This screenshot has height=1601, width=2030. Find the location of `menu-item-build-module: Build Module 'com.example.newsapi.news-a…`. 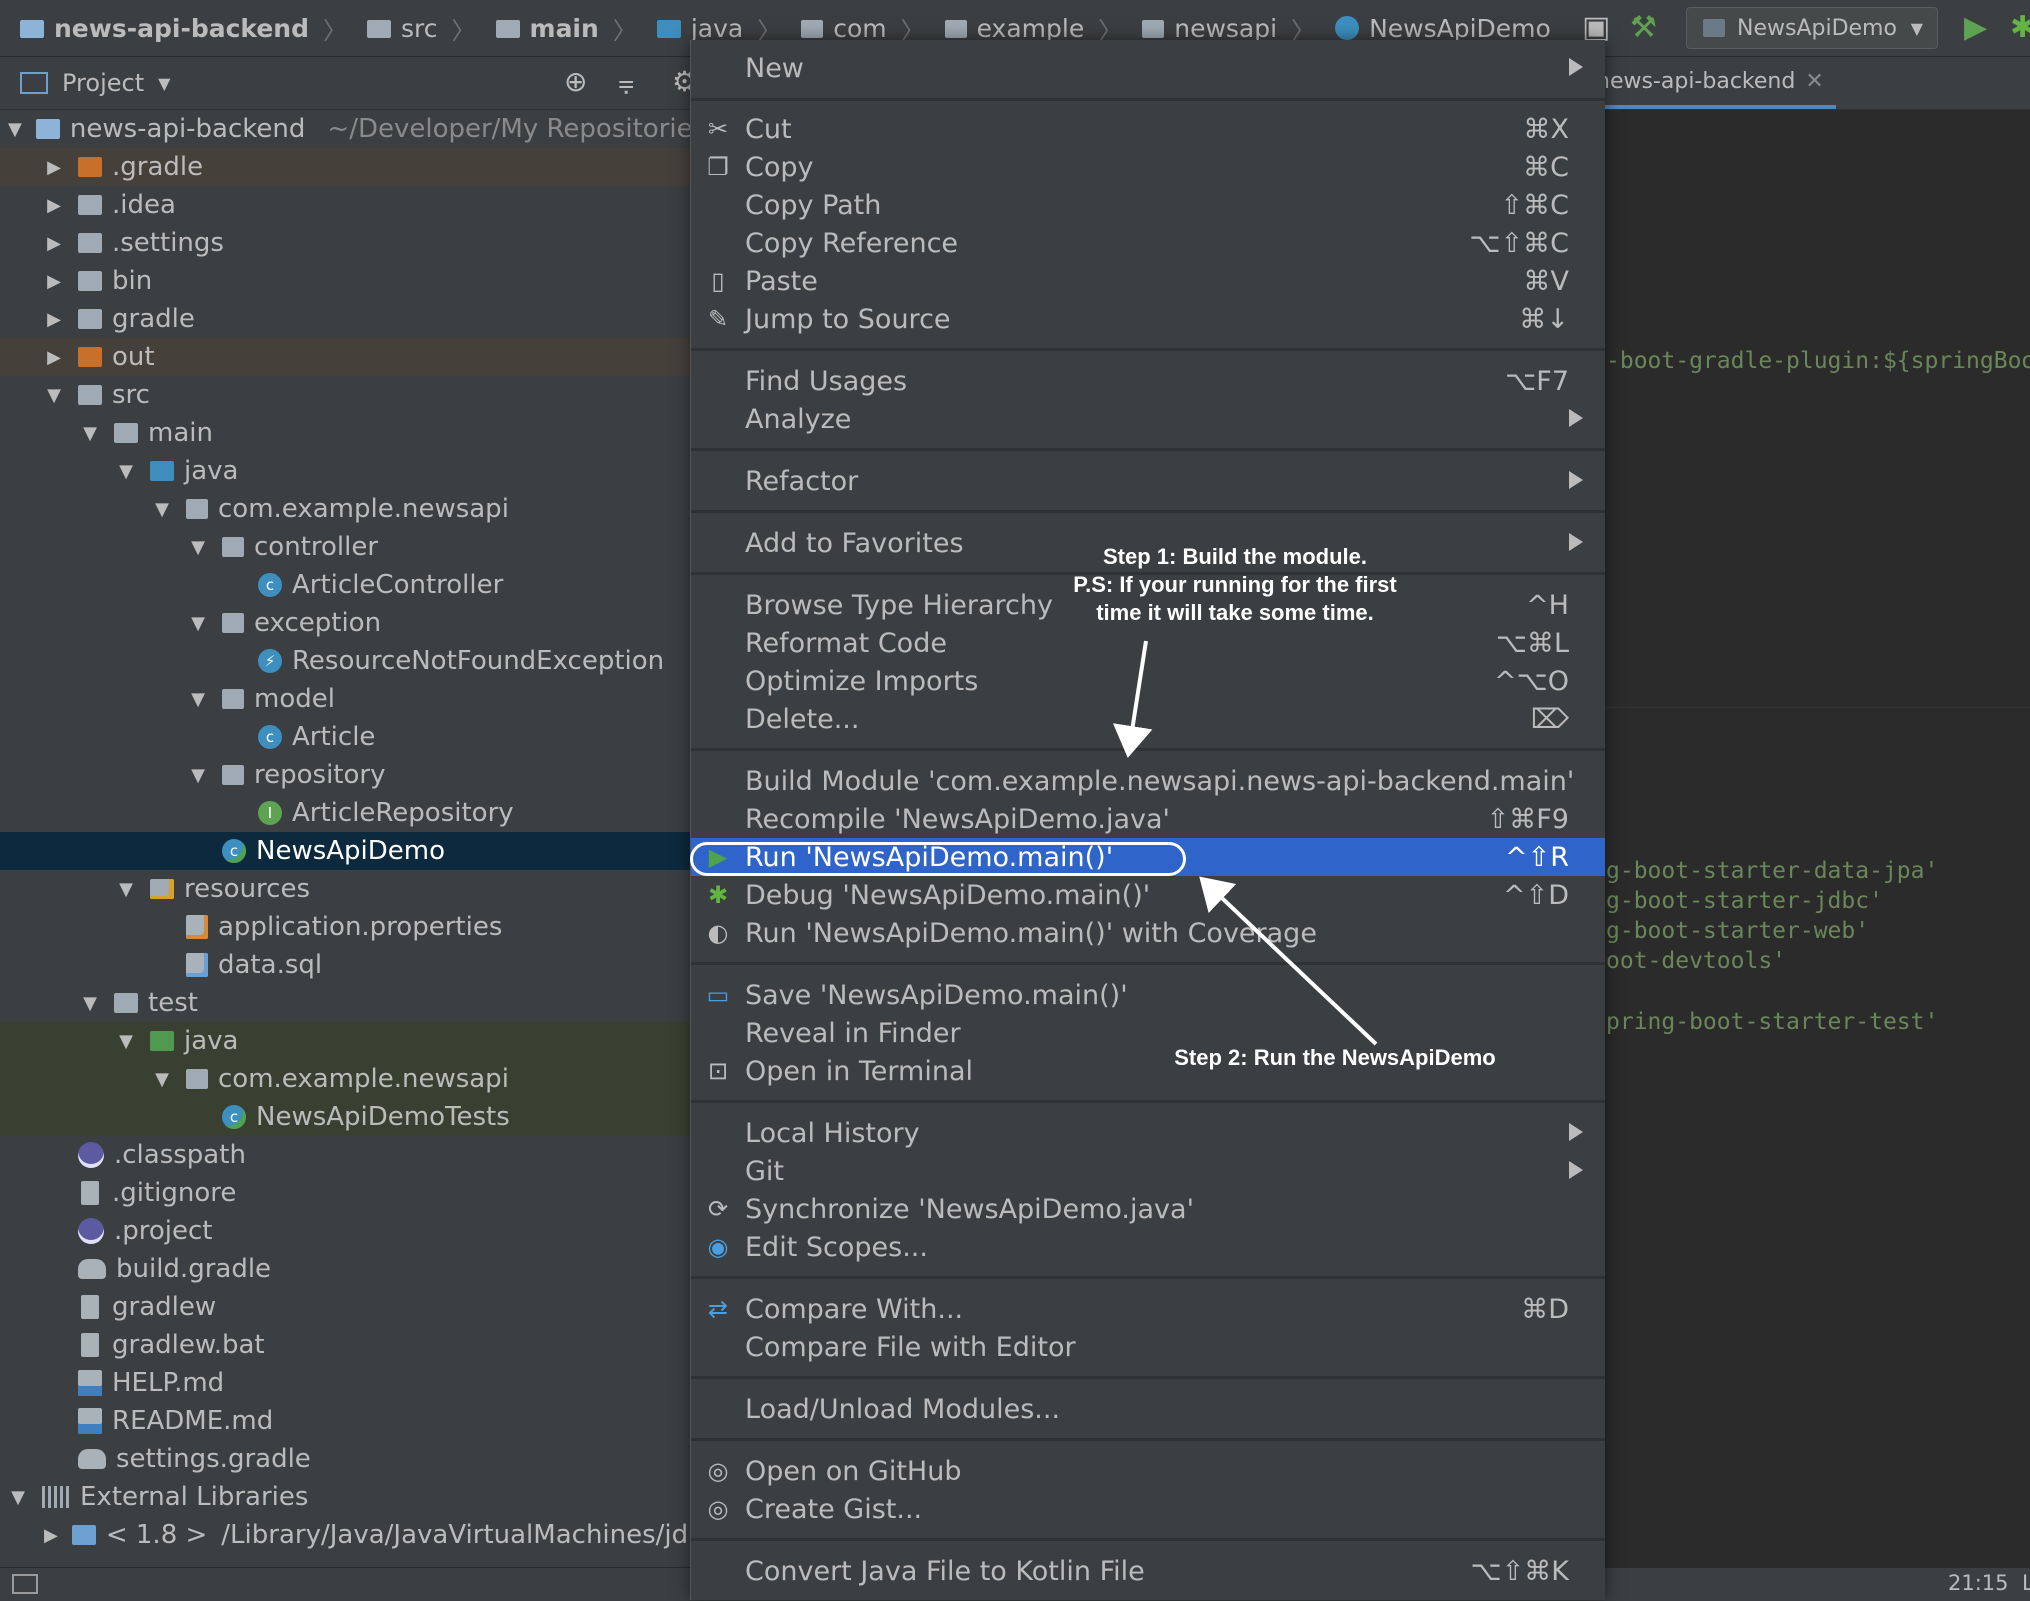

menu-item-build-module: Build Module 'com.example.newsapi.news-a… is located at coordinates (1148, 781).